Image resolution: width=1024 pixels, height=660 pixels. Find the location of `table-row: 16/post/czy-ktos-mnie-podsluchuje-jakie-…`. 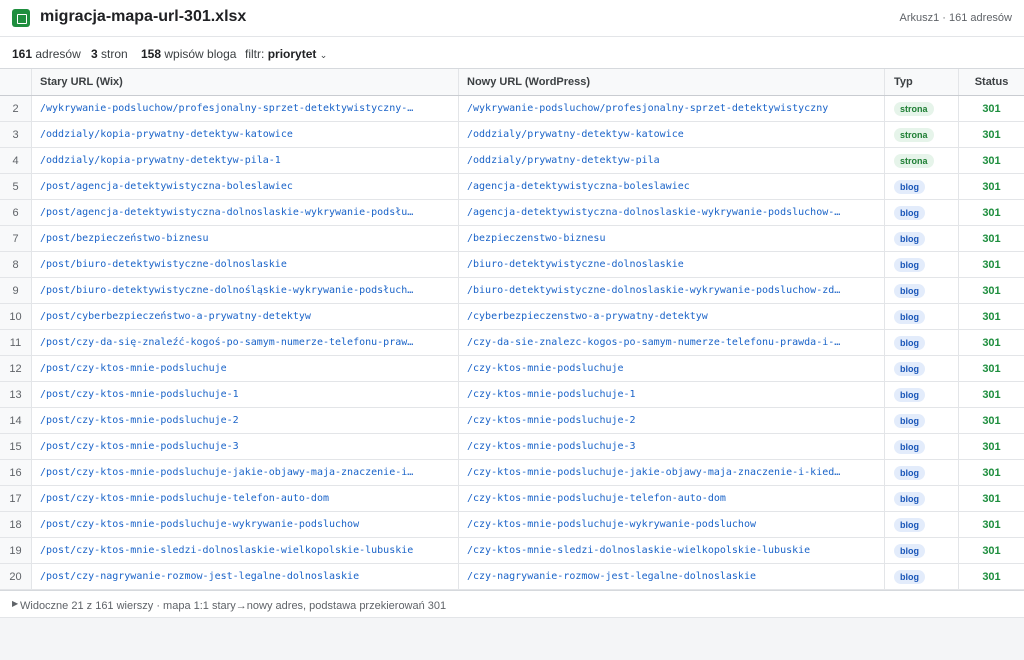

table-row: 16/post/czy-ktos-mnie-podsluchuje-jakie-… is located at coordinates (512, 473).